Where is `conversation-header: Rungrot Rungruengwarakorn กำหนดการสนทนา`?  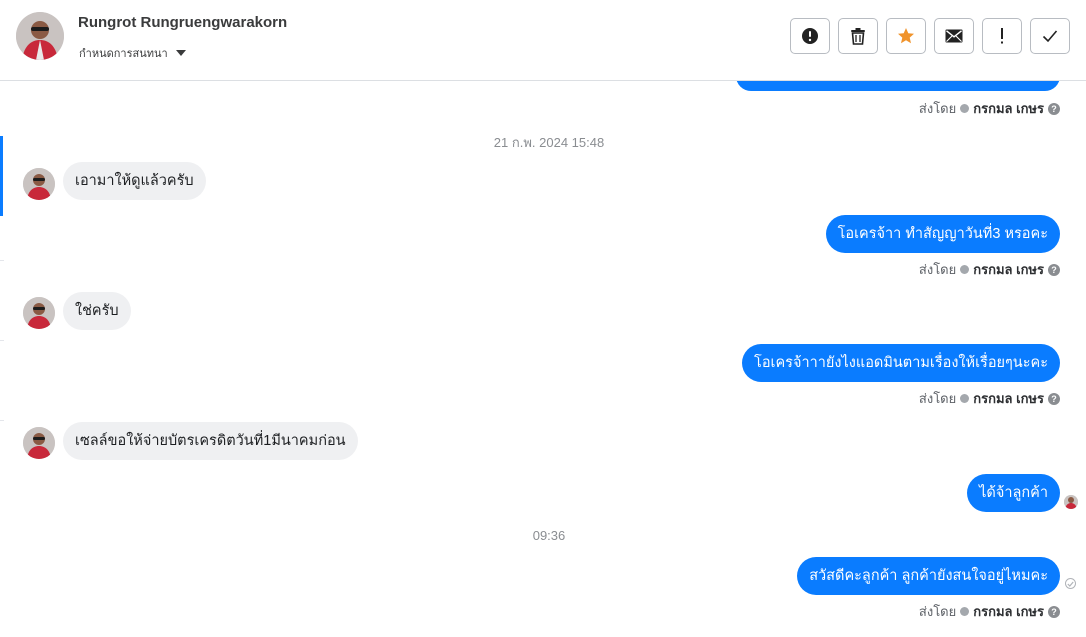
conversation-header: Rungrot Rungruengwarakorn กำหนดการสนทนา is located at coordinates (543, 40).